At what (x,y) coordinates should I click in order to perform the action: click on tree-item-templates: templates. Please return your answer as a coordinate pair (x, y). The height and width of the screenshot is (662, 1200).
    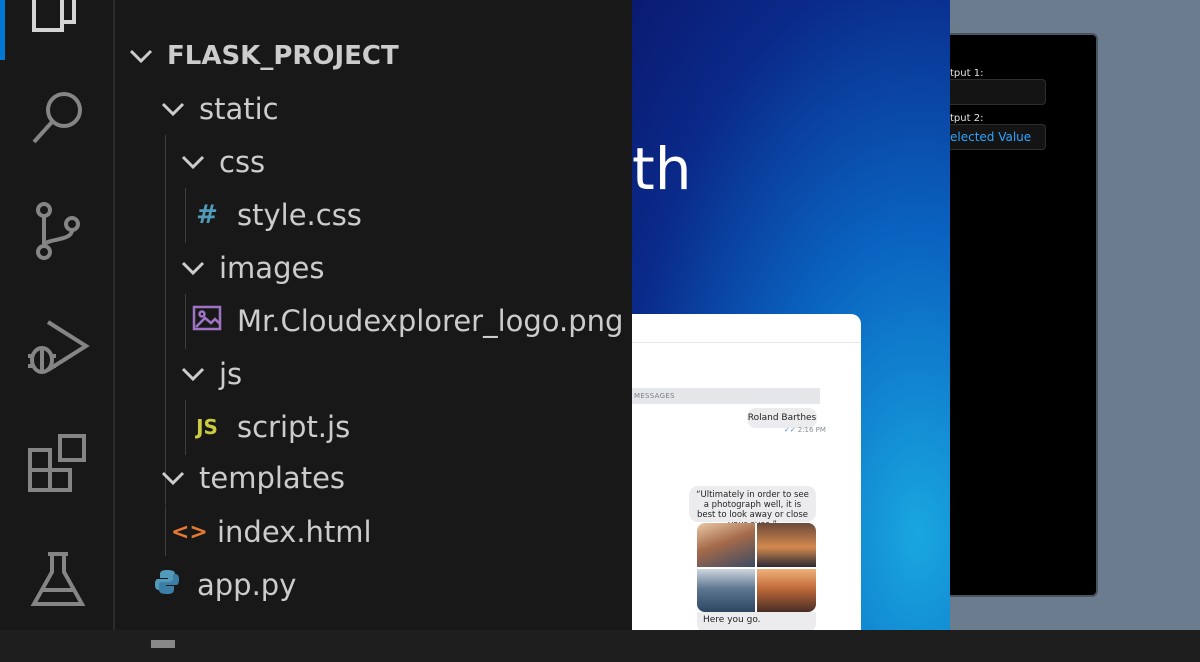
    Looking at the image, I should click on (252, 478).